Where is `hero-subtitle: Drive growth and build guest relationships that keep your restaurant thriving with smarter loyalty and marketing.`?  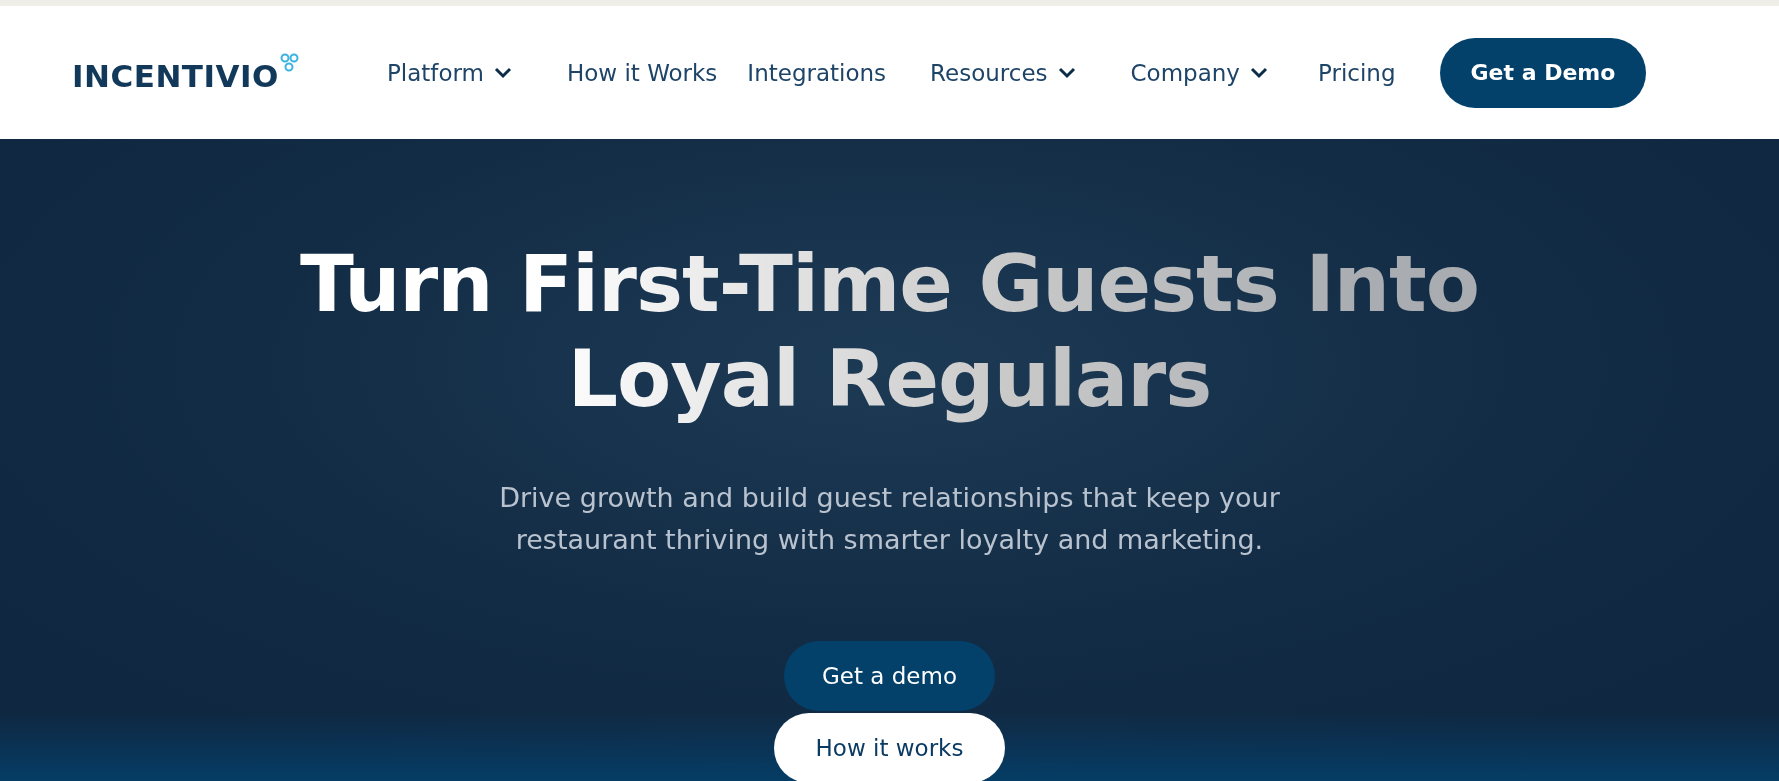
hero-subtitle: Drive growth and build guest relationships that keep your restaurant thriving with smarter loyalty and marketing. is located at coordinates (889, 519).